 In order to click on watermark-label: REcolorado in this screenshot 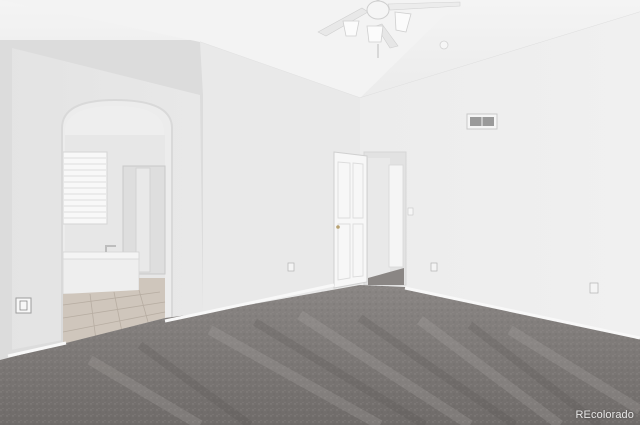, I will do `click(604, 415)`.